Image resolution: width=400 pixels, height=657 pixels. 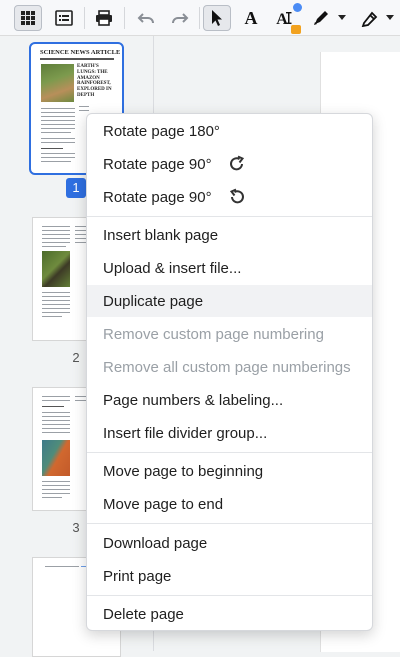 I want to click on redo-icon, so click(x=180, y=18).